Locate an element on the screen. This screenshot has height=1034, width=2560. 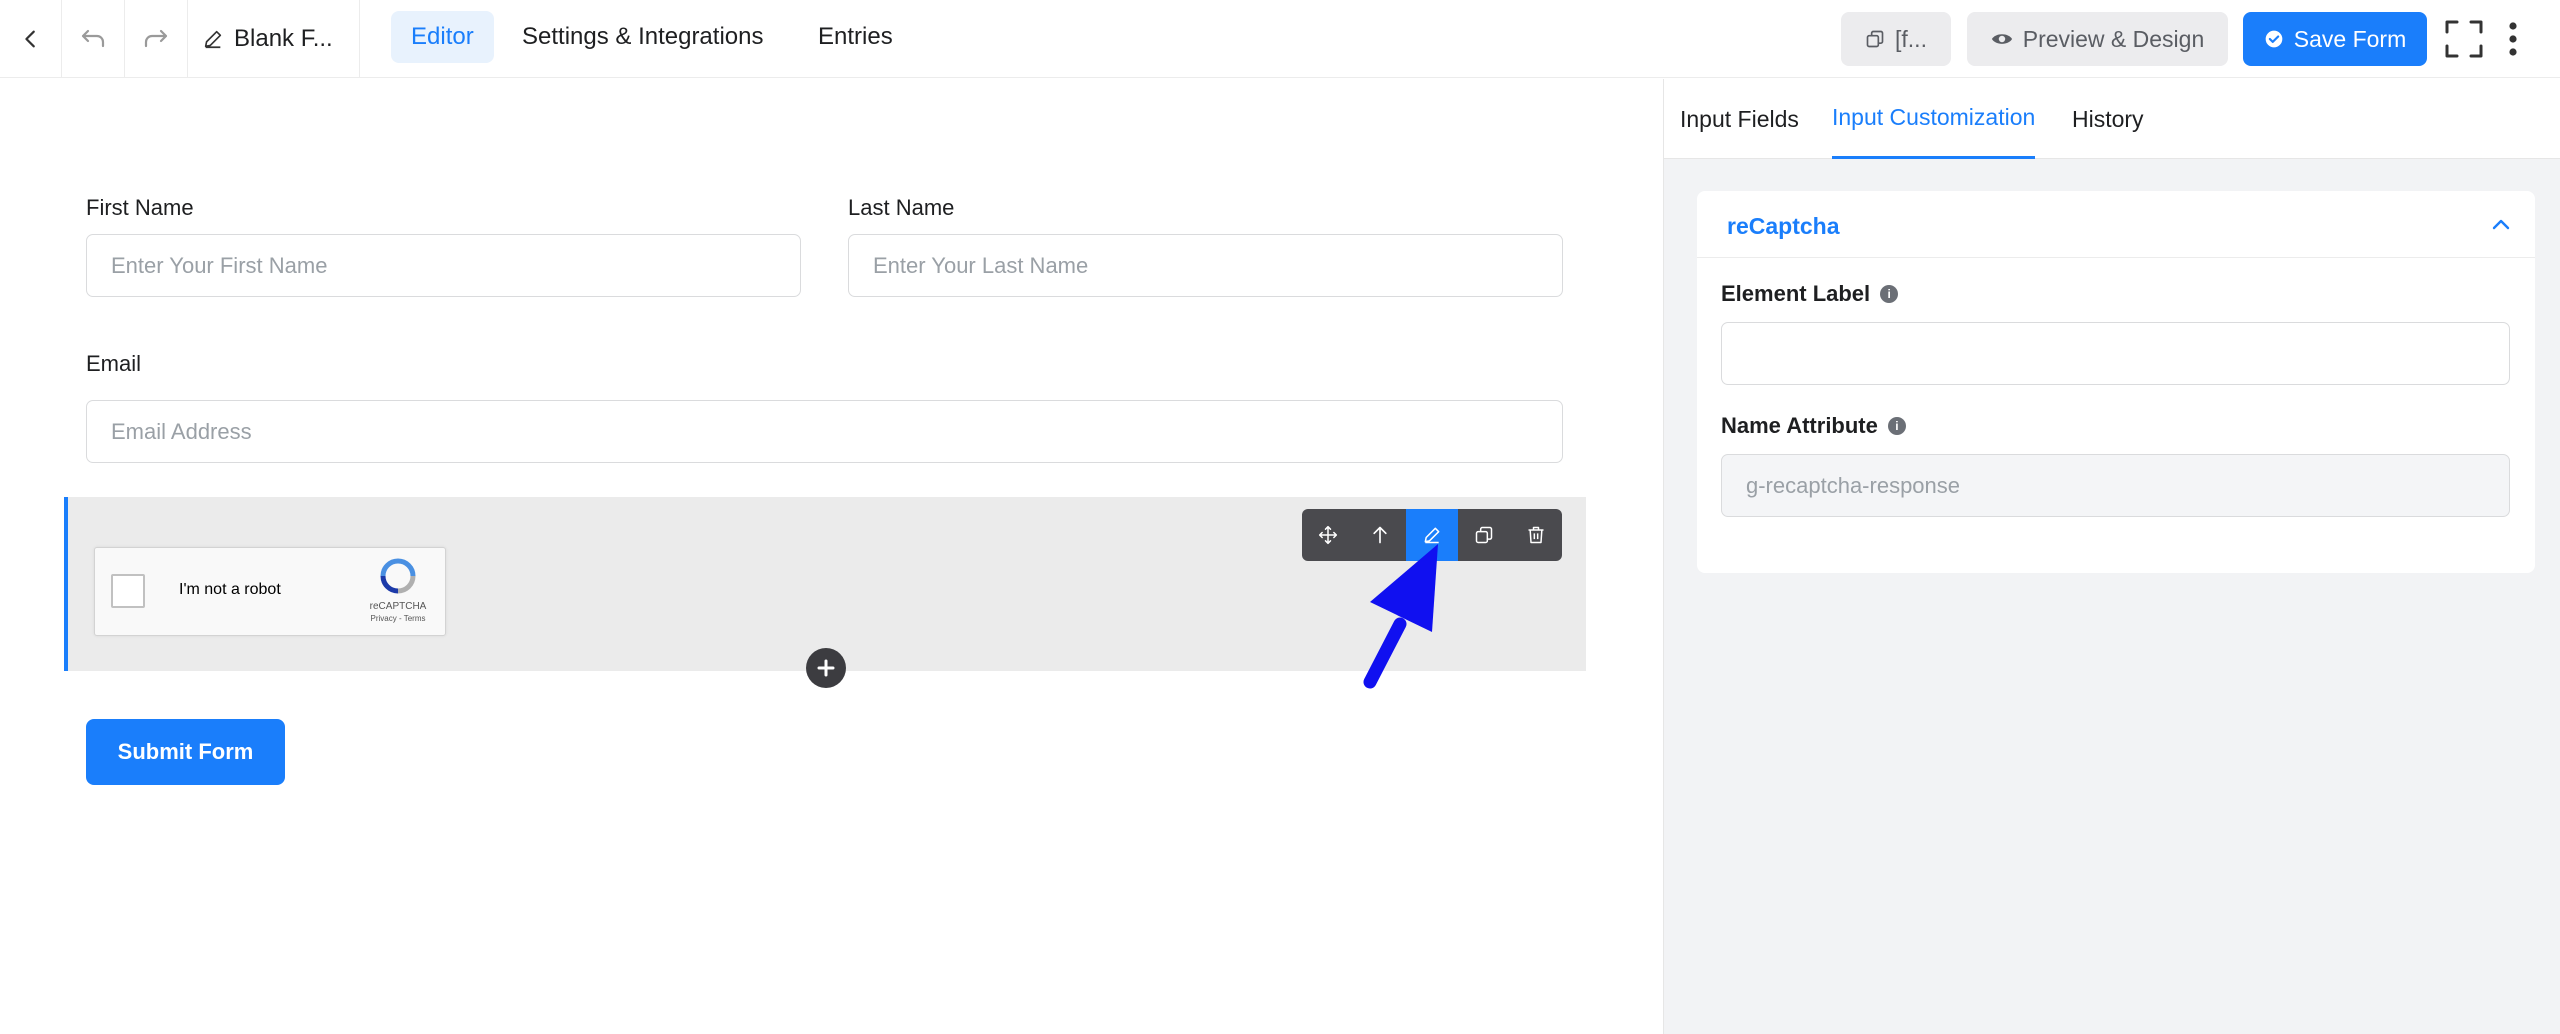
name-attribute-text: Name Attribute is located at coordinates (1799, 425).